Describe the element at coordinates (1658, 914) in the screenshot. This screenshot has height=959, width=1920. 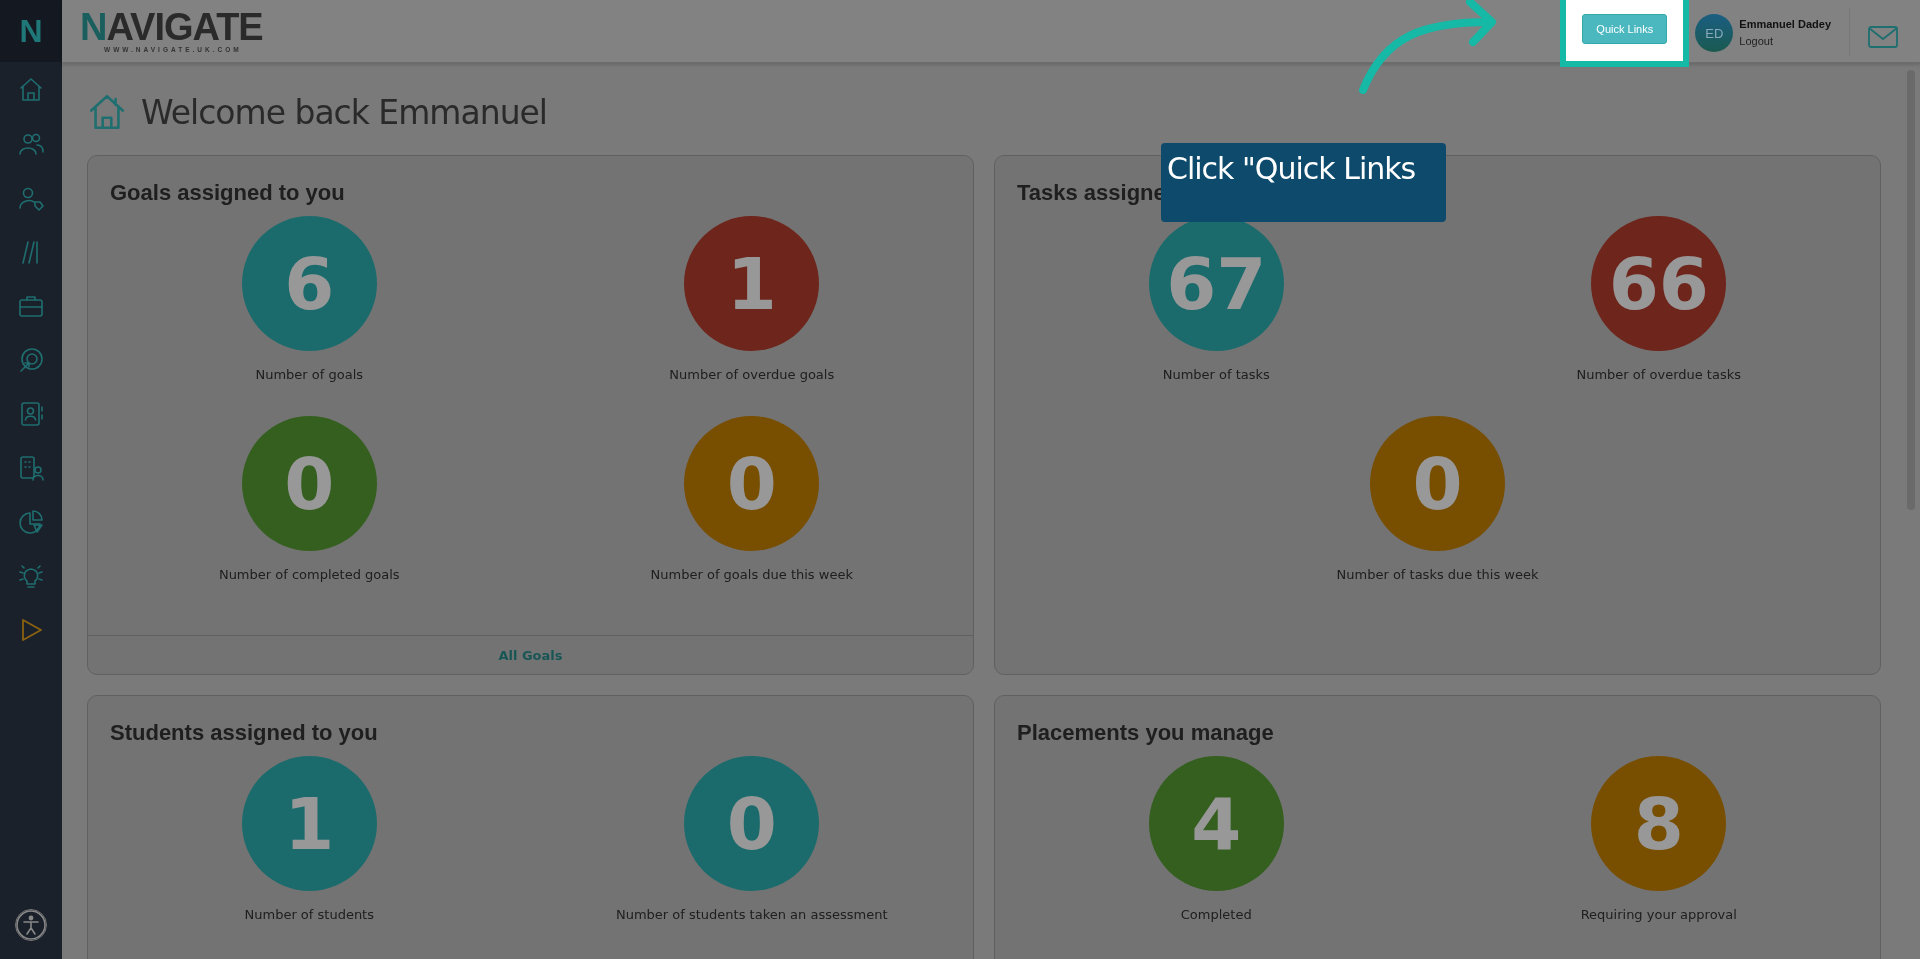
I see `stat-label: Requiring your approval` at that location.